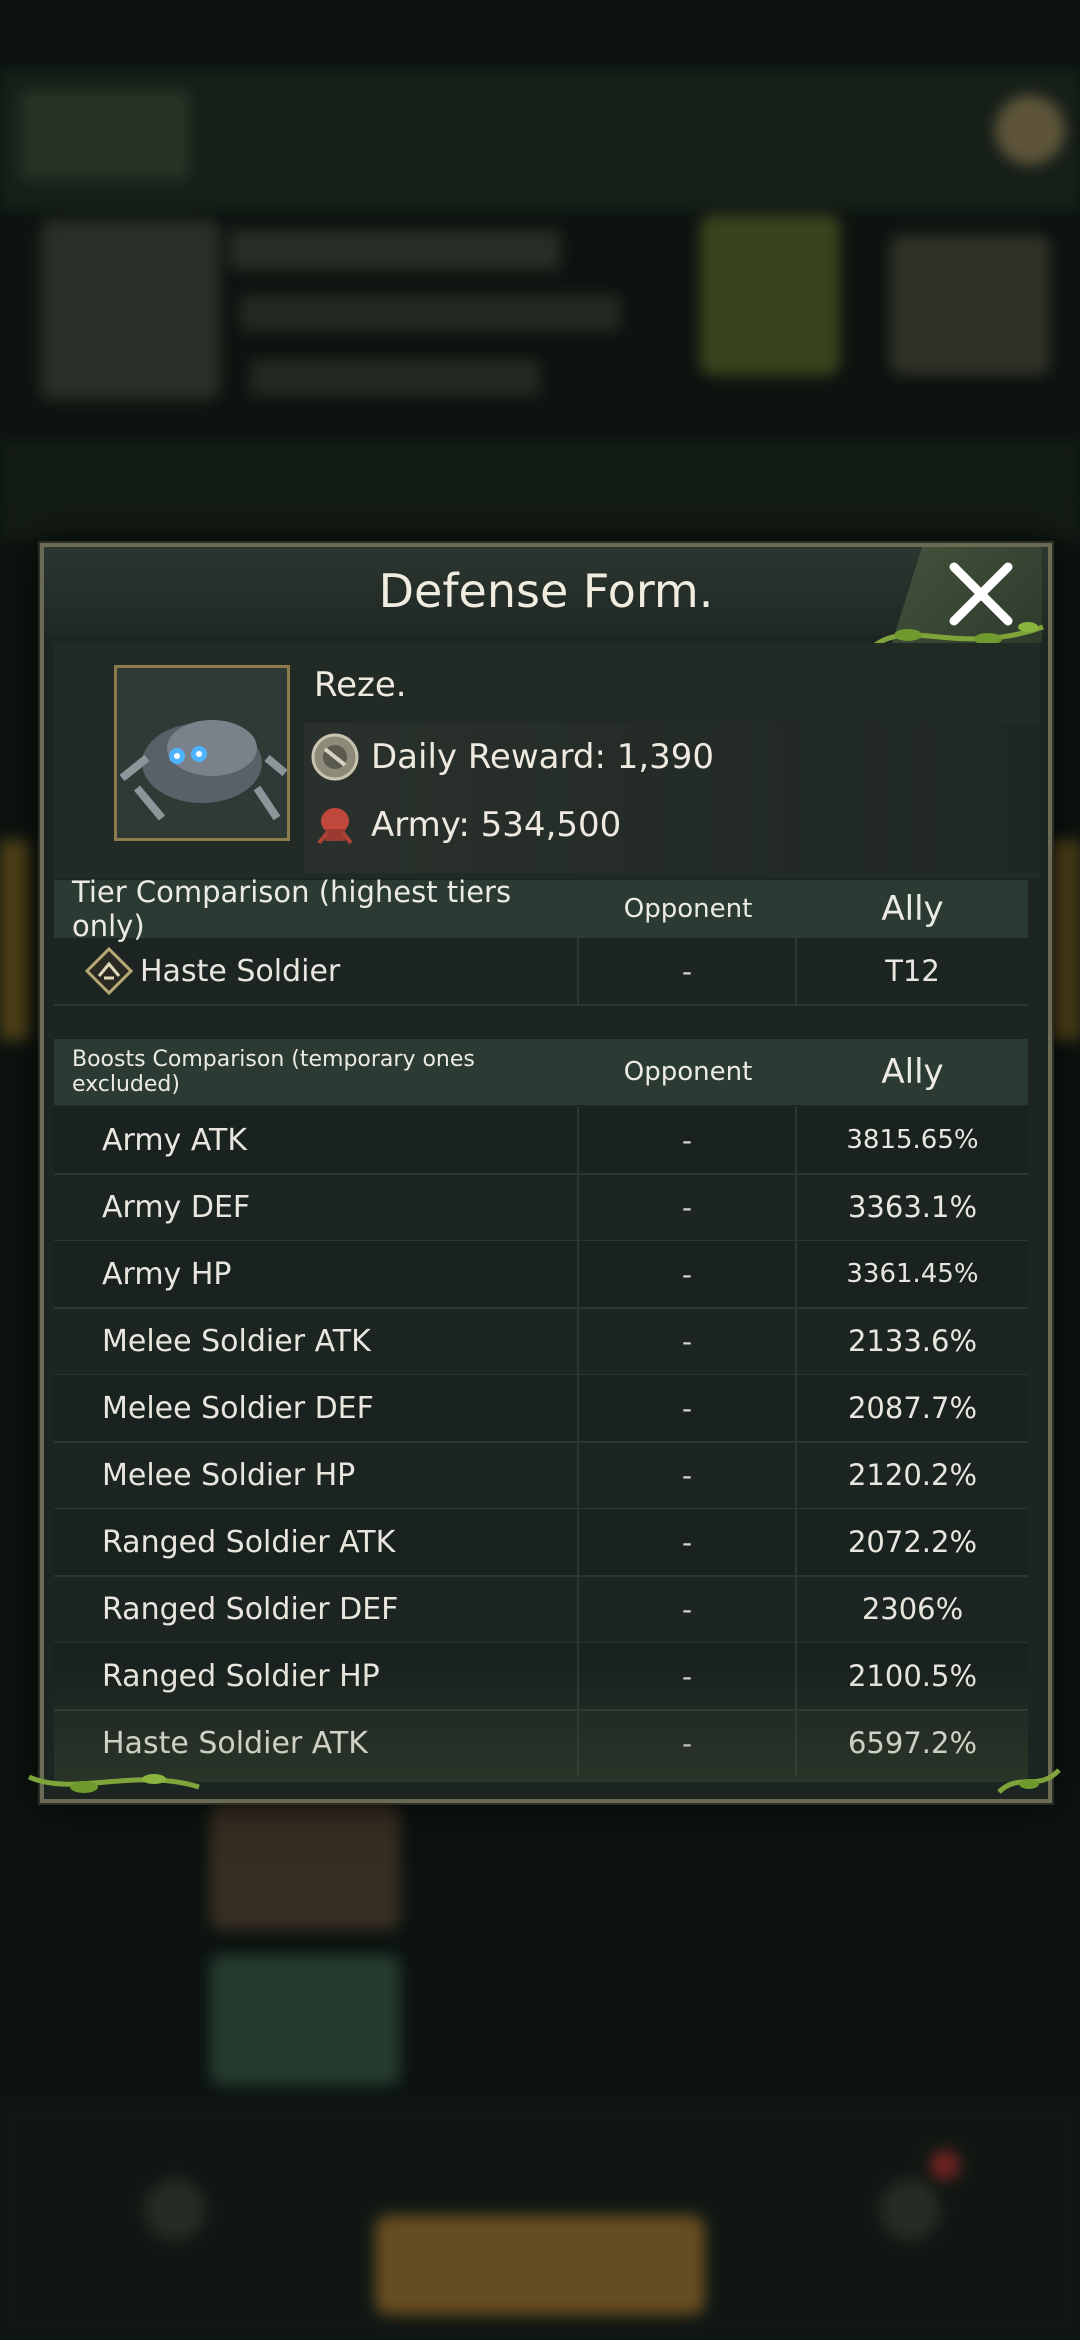 The width and height of the screenshot is (1080, 2340). I want to click on boost-label: Army HP, so click(167, 1274).